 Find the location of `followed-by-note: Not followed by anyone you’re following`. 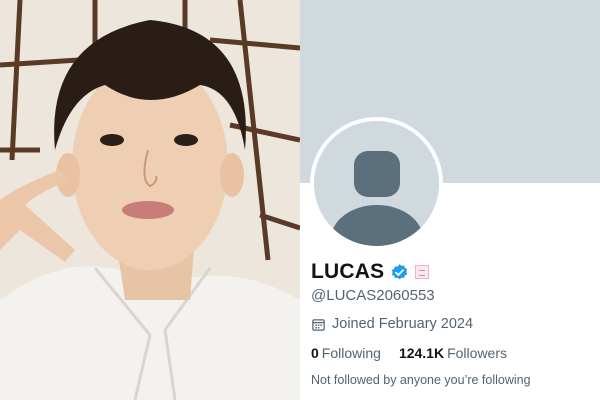

followed-by-note: Not followed by anyone you’re following is located at coordinates (421, 380).